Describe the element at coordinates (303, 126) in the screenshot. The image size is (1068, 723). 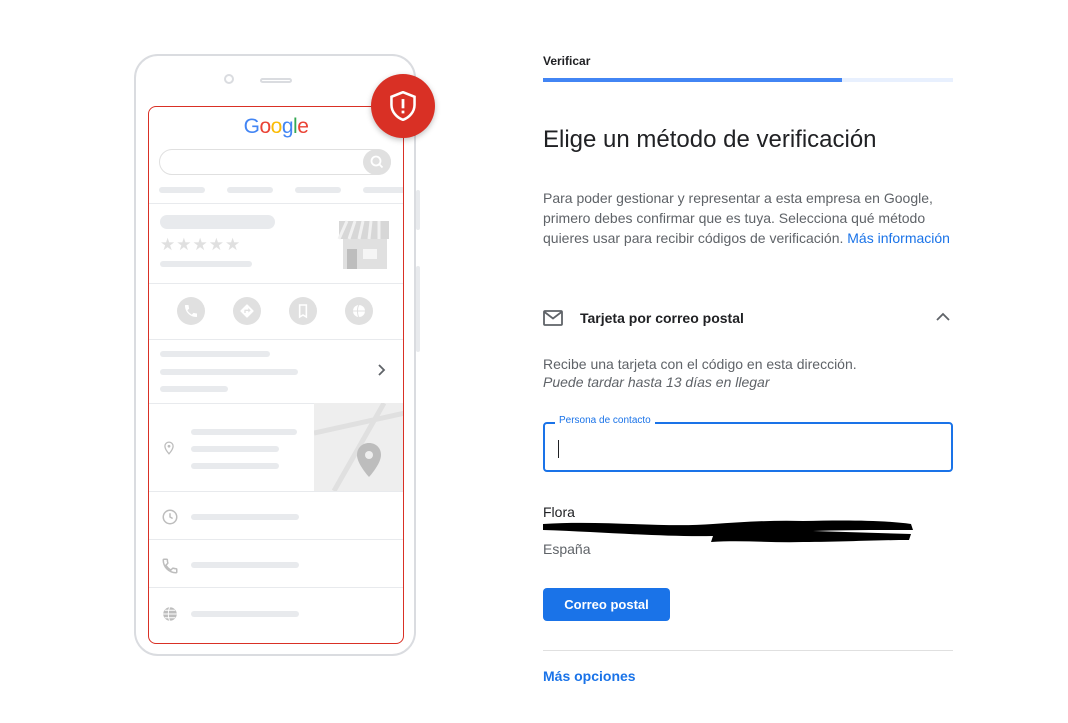
I see `google-logo-letter: e` at that location.